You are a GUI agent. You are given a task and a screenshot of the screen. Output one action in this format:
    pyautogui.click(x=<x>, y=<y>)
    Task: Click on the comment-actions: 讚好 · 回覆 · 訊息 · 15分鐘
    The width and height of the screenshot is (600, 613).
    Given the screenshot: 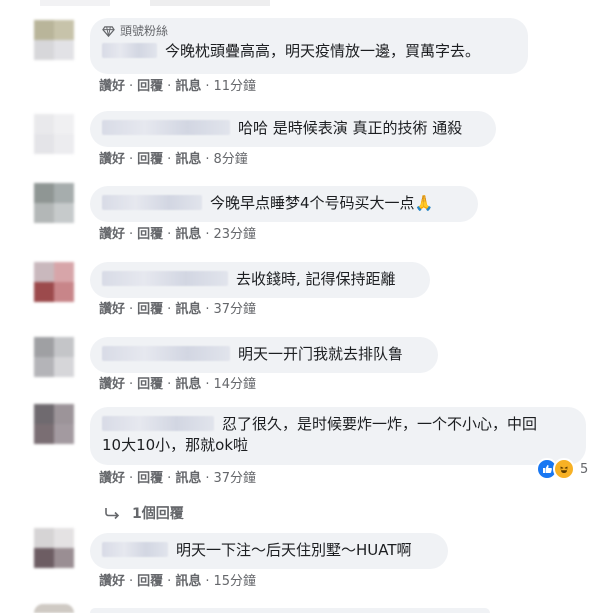 What is the action you would take?
    pyautogui.click(x=177, y=582)
    